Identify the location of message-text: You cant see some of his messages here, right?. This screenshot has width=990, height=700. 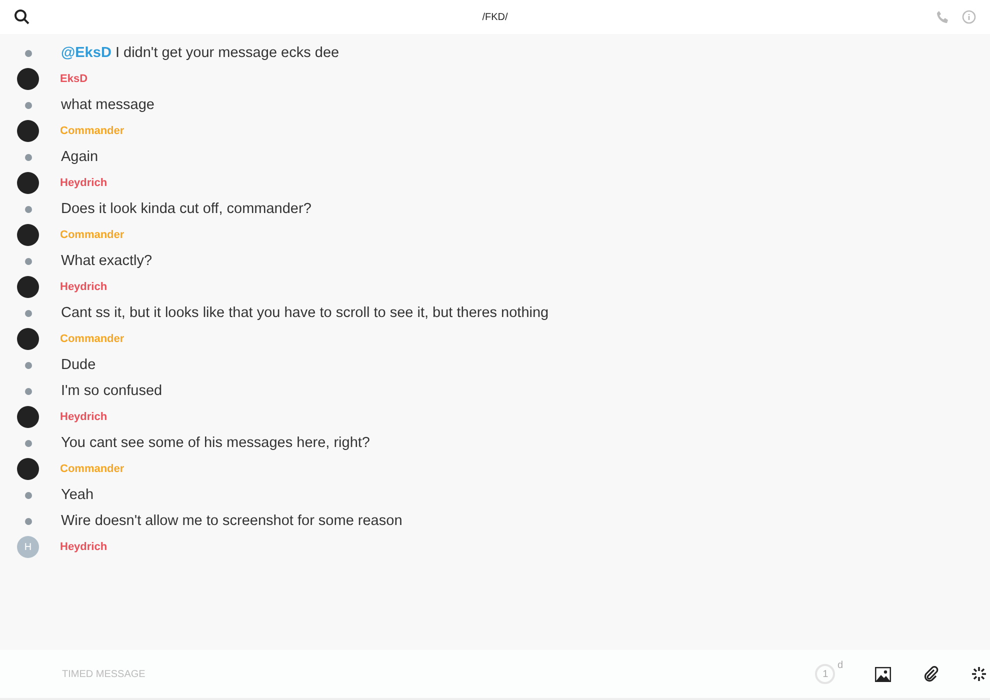
(215, 443).